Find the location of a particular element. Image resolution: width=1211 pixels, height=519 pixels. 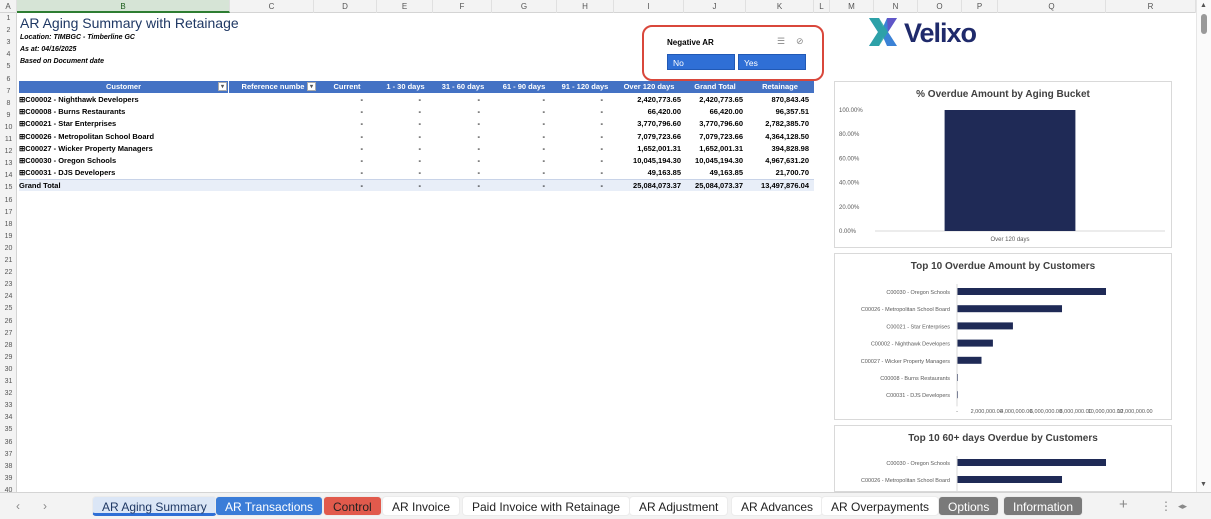

row-header-4: 4 is located at coordinates (8, 55).